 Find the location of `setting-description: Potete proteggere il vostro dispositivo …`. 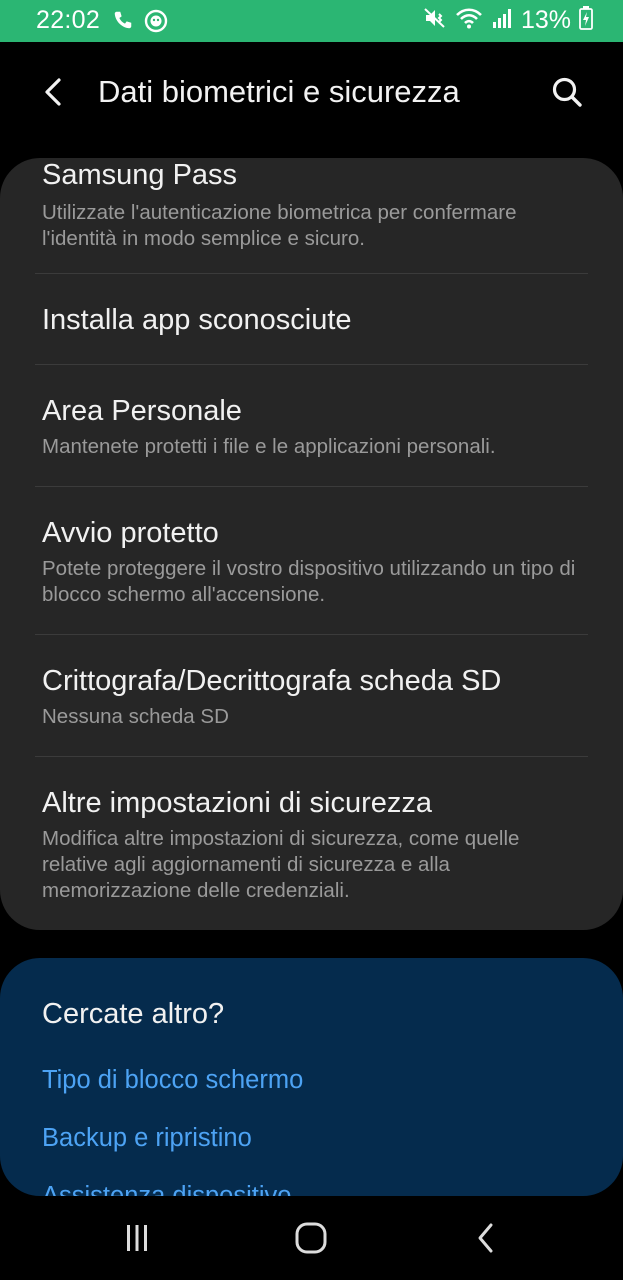

setting-description: Potete proteggere il vostro dispositivo … is located at coordinates (309, 581).